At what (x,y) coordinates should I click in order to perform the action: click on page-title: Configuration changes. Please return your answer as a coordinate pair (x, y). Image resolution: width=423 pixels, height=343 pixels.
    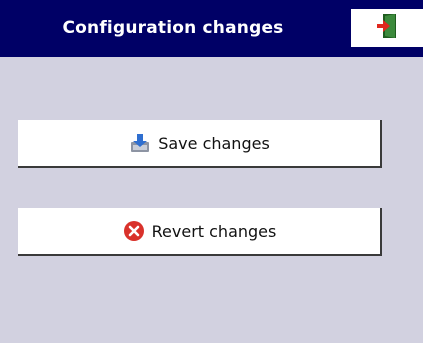
    Looking at the image, I should click on (173, 28).